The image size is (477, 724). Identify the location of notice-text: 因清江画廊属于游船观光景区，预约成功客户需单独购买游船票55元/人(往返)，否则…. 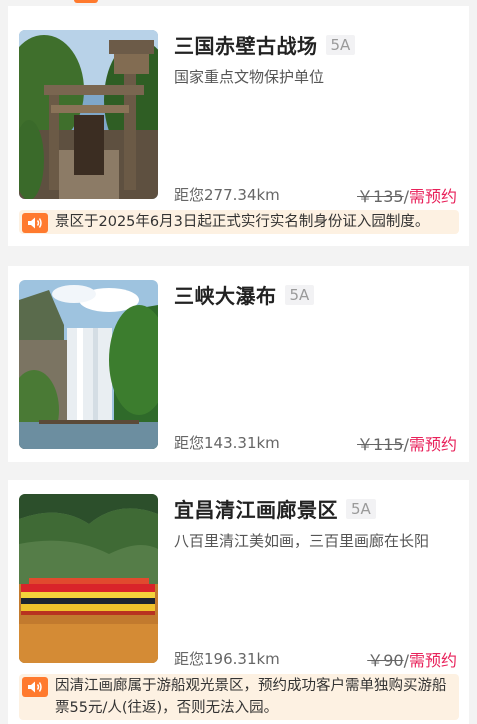
(251, 697).